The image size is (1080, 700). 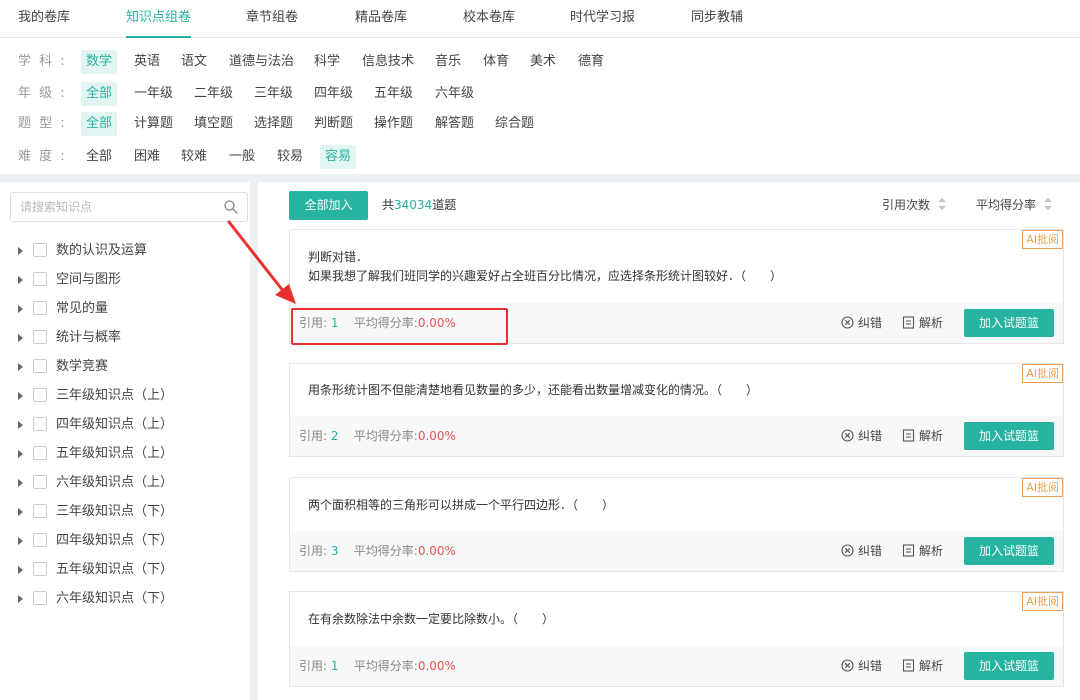 I want to click on sort-by-avg-score: 平均得分率, so click(x=1014, y=205).